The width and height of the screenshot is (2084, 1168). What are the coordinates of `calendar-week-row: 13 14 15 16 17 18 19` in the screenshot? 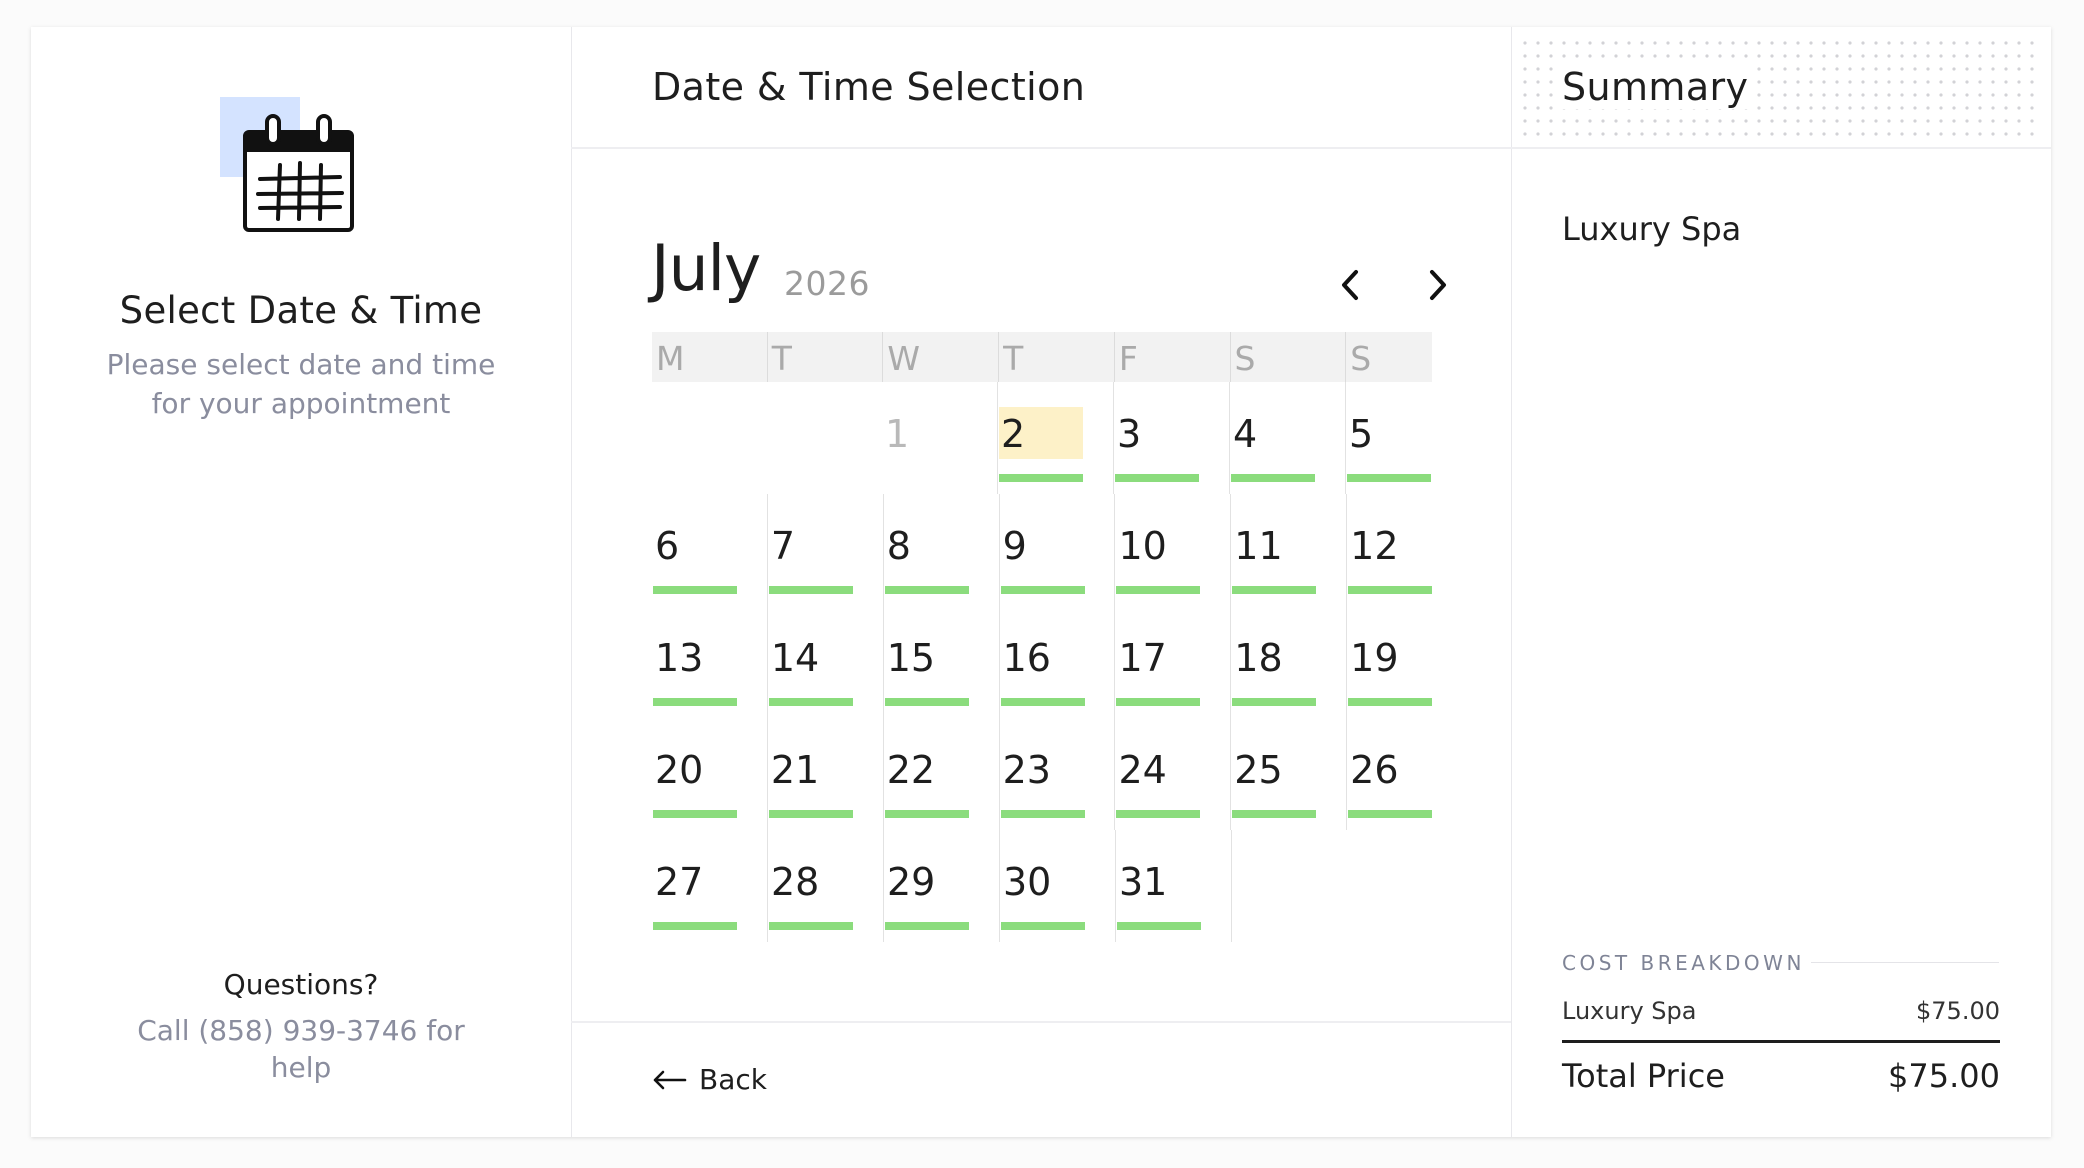 It's located at (1042, 662).